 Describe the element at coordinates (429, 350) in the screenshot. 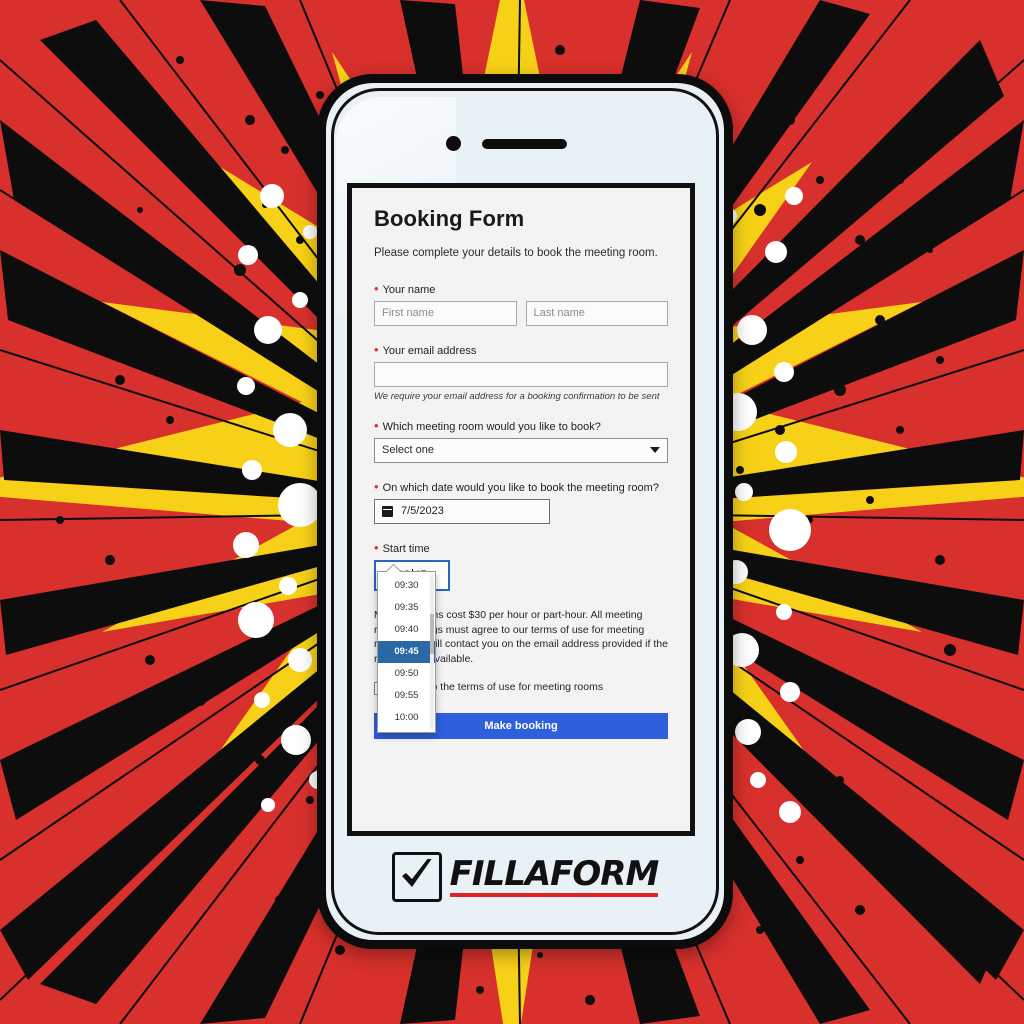

I see `label-text: Your email address` at that location.